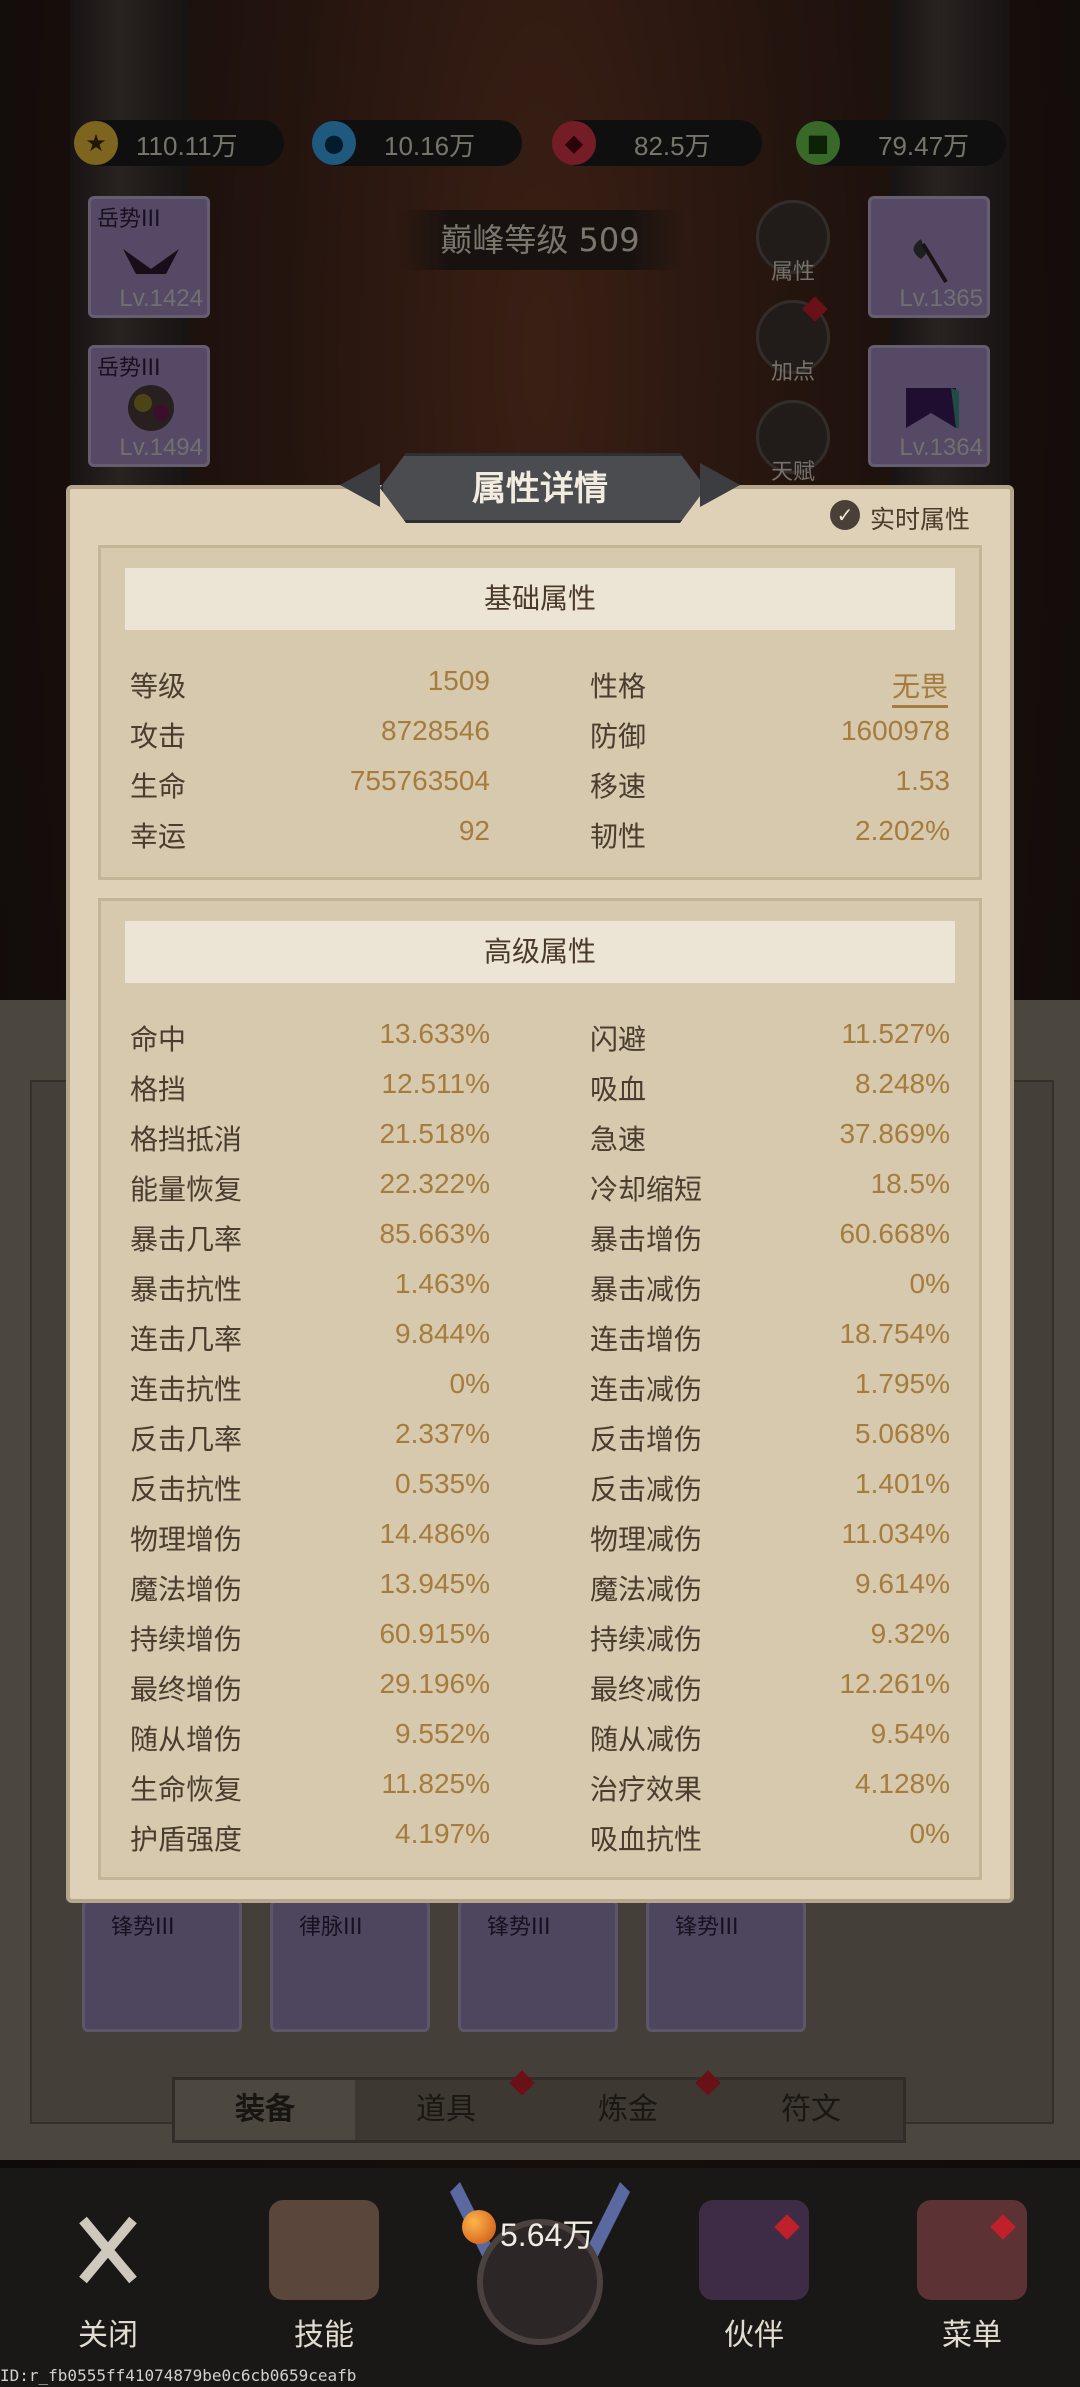  Describe the element at coordinates (324, 2277) in the screenshot. I see `skill-button: 技能` at that location.